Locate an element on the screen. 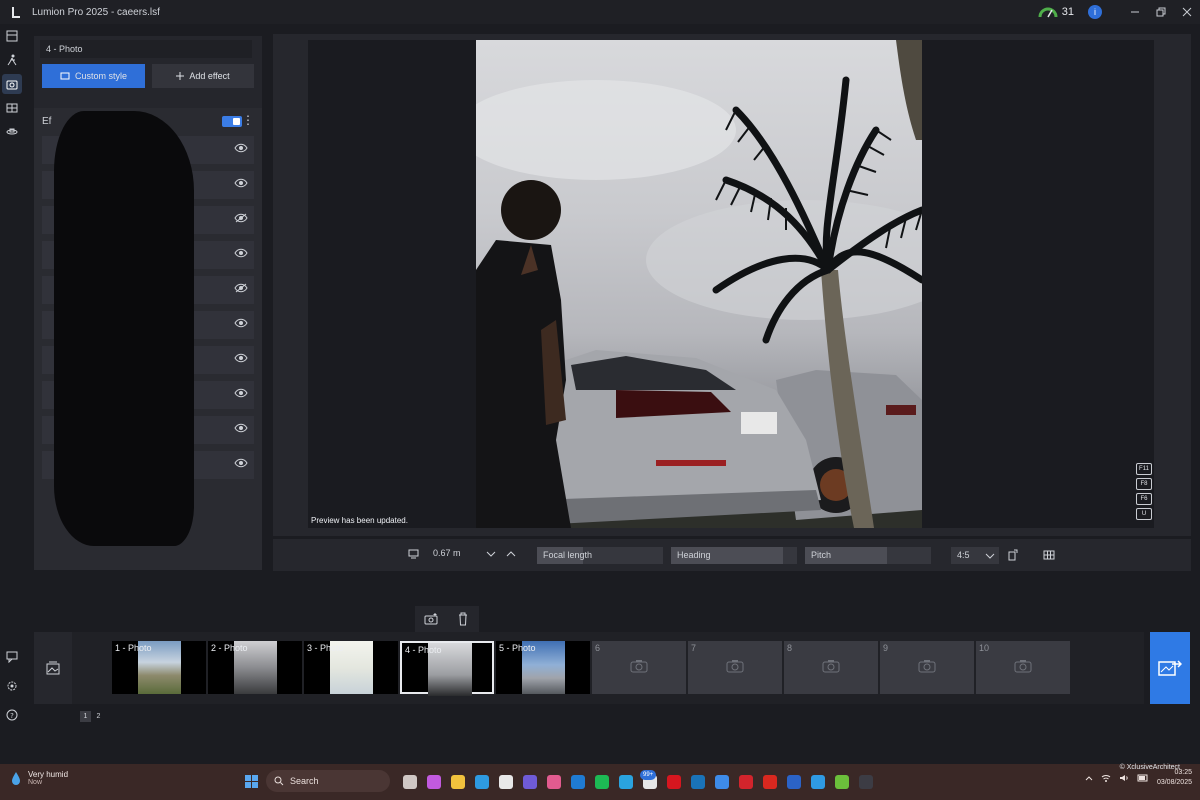 The width and height of the screenshot is (1200, 800). effects-toggle is located at coordinates (232, 121).